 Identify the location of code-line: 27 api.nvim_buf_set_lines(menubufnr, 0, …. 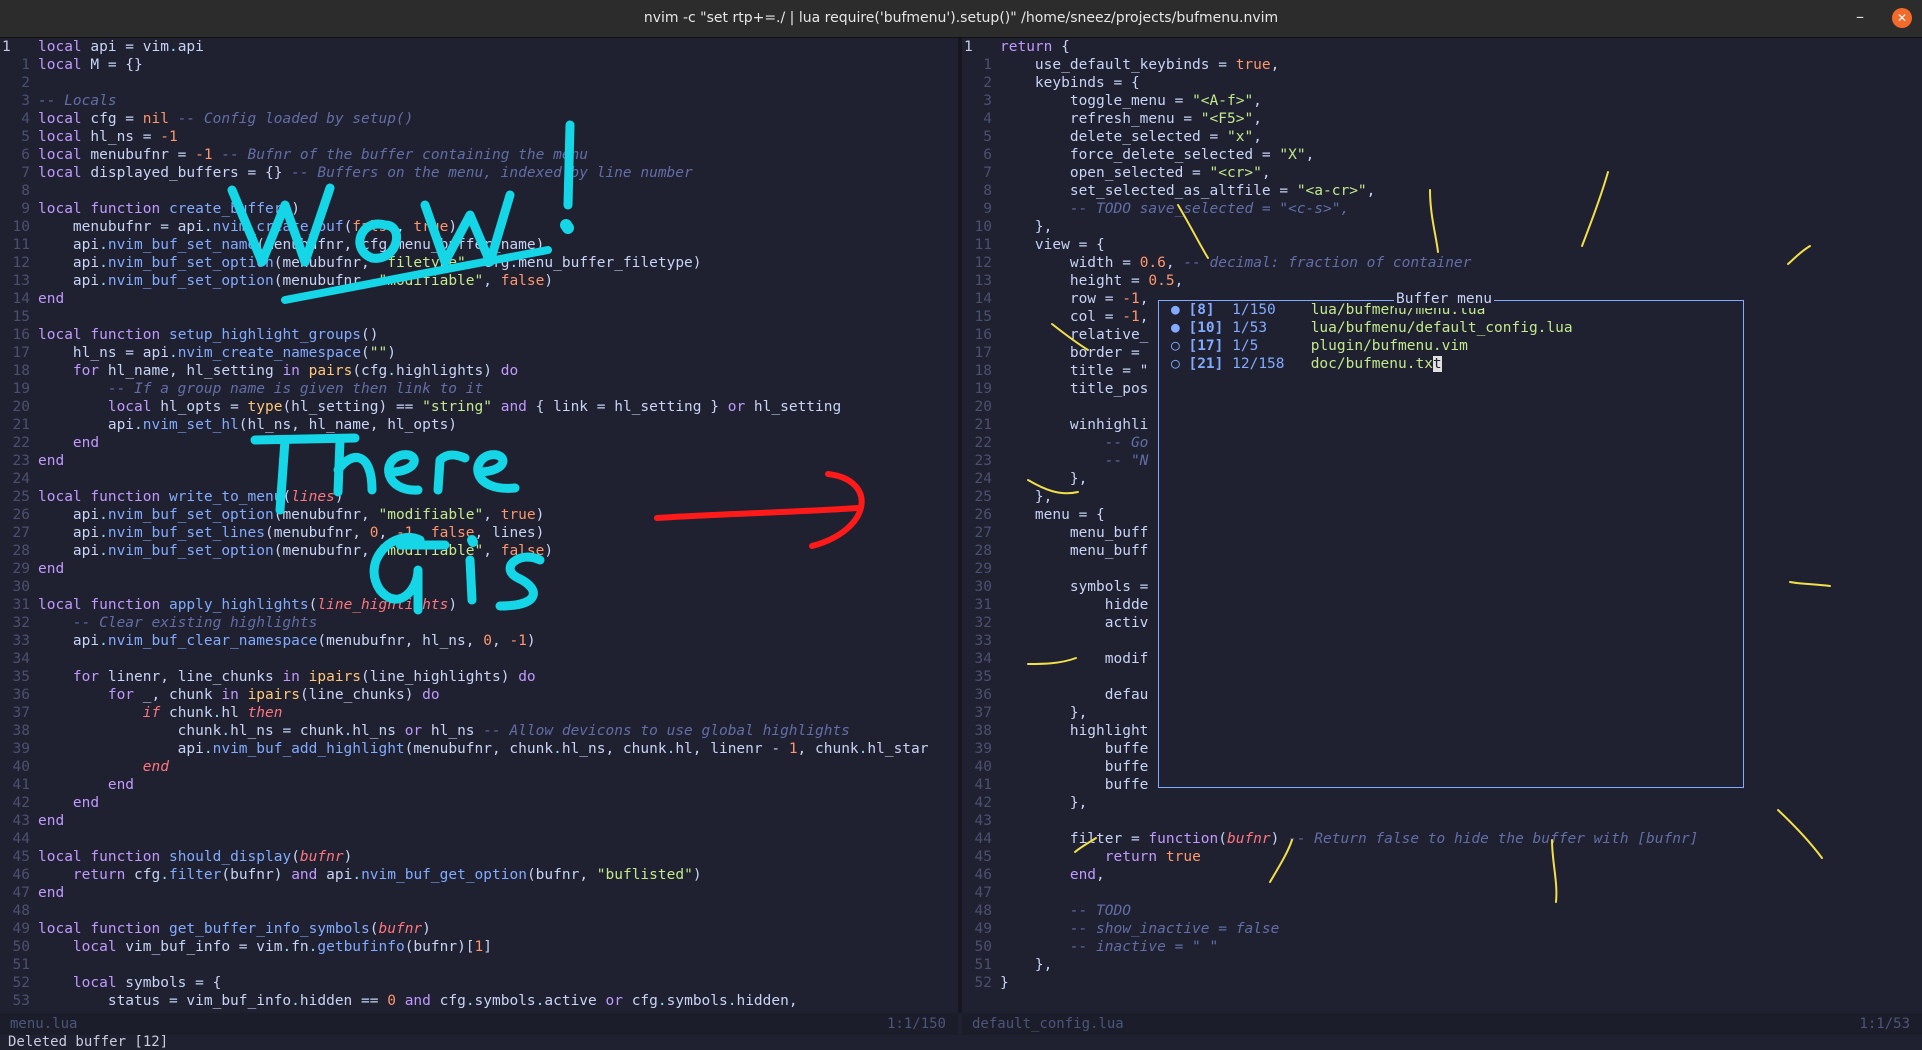
(479, 533).